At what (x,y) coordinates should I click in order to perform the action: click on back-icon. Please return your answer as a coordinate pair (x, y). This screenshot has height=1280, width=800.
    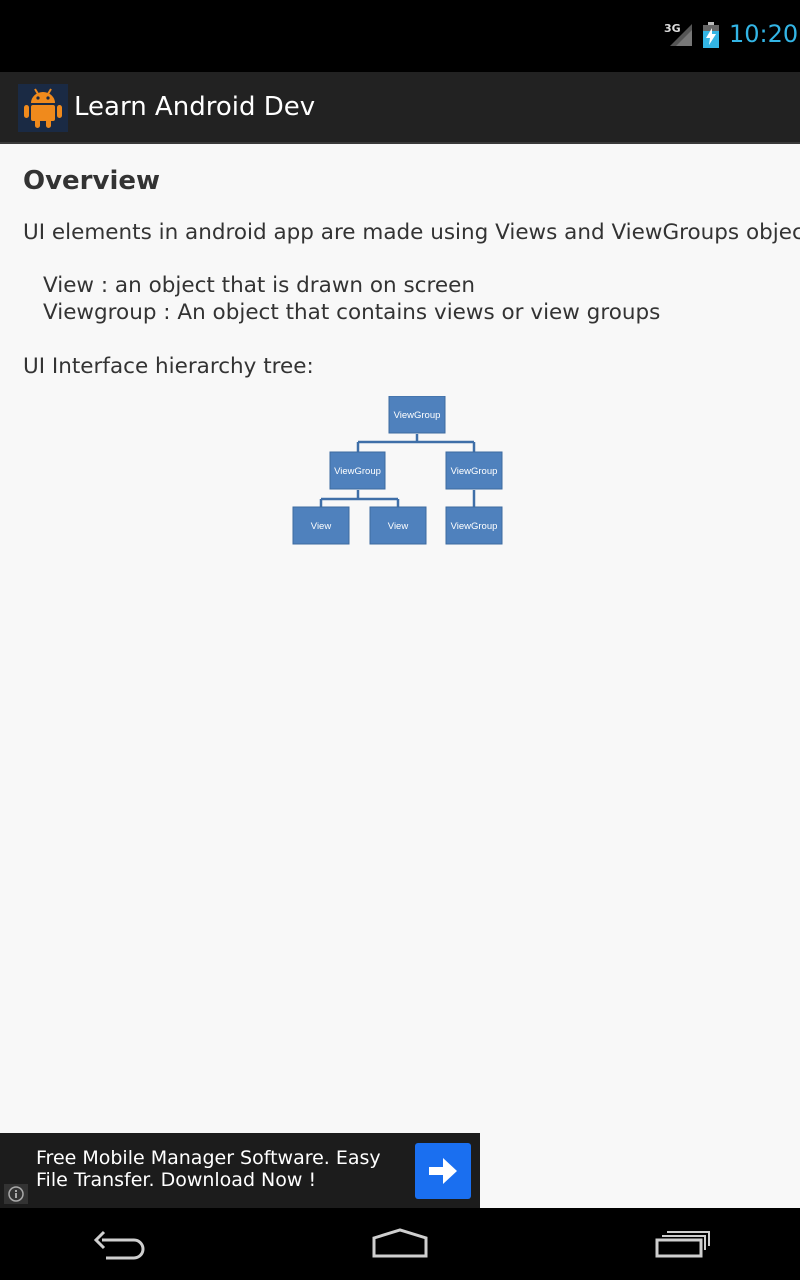
    Looking at the image, I should click on (120, 1244).